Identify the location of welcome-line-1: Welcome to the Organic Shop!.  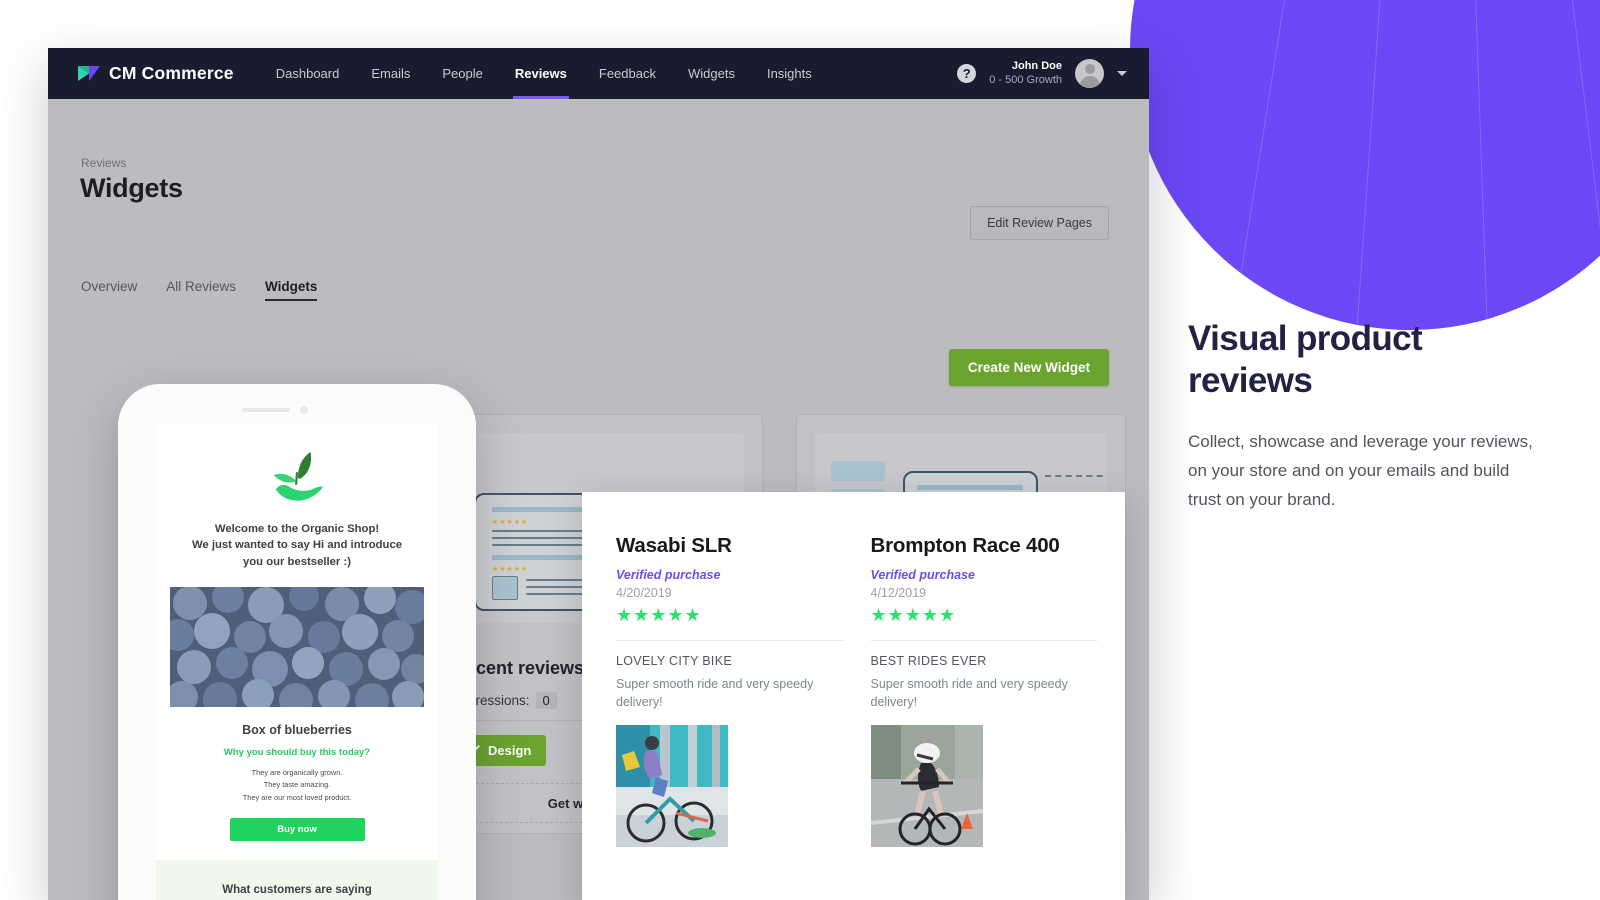
(297, 529).